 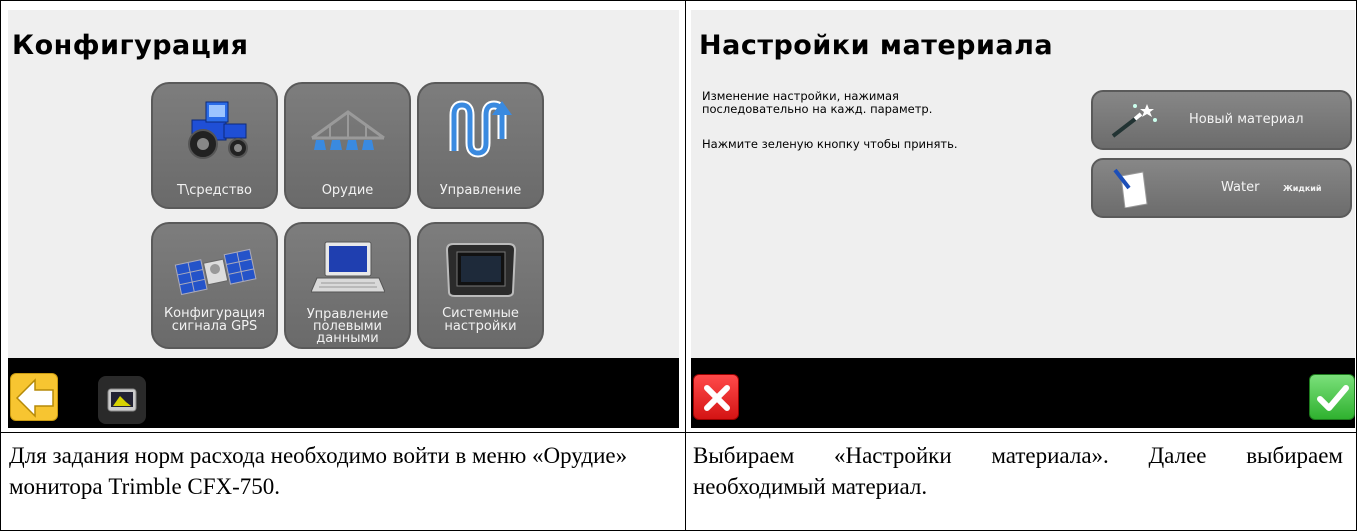 I want to click on tile-system-settings: Системные настройки, so click(x=480, y=285).